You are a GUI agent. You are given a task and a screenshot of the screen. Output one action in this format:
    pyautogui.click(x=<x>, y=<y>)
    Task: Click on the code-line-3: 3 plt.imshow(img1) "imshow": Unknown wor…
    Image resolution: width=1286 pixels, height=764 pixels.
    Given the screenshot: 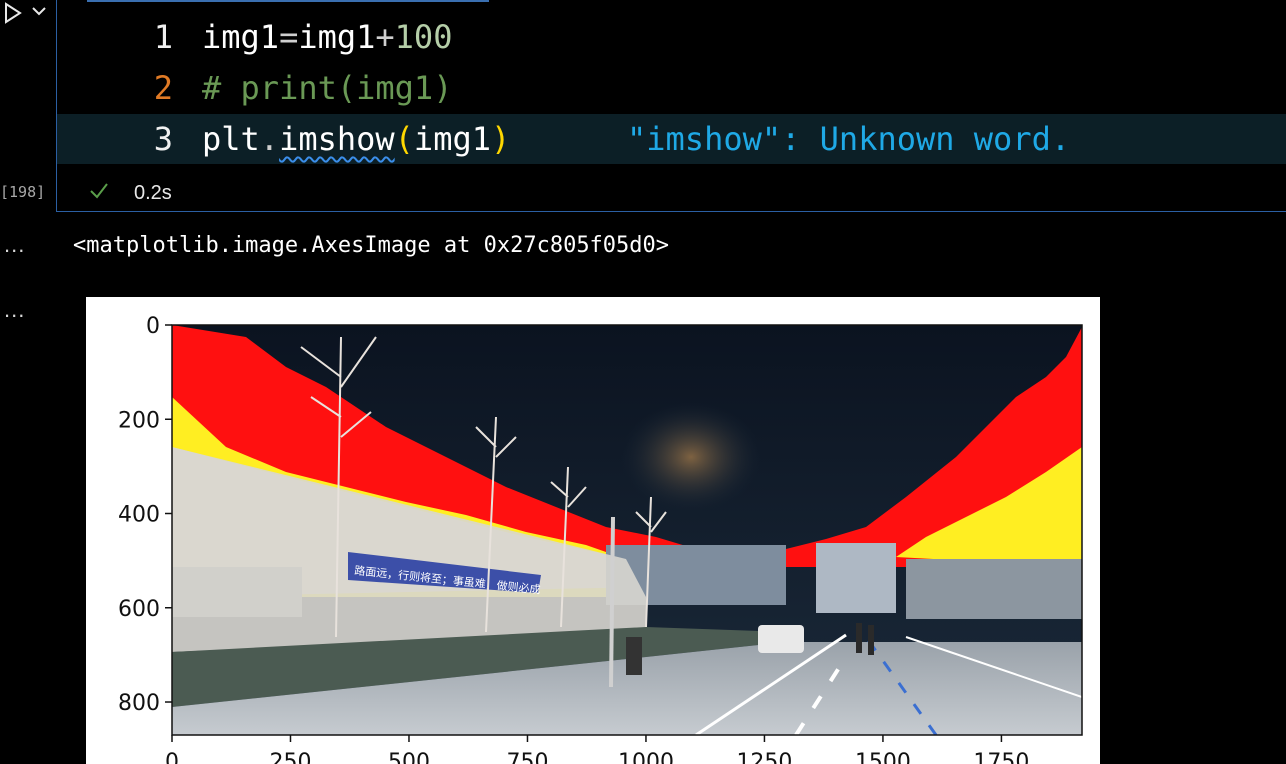 What is the action you would take?
    pyautogui.click(x=671, y=139)
    